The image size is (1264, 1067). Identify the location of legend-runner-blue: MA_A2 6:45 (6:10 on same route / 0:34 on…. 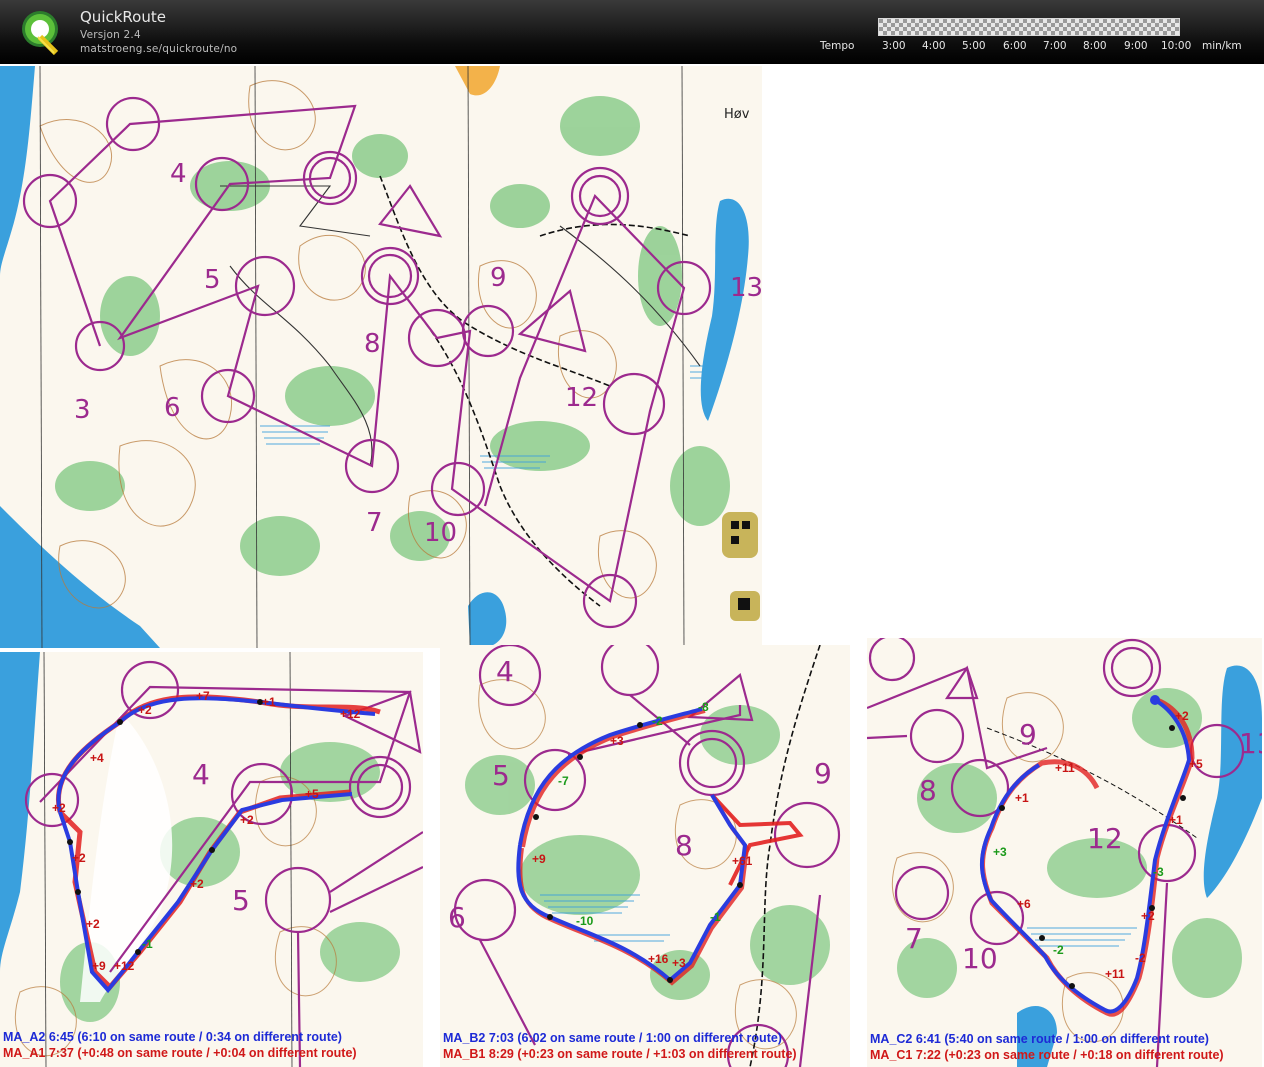
(172, 1037).